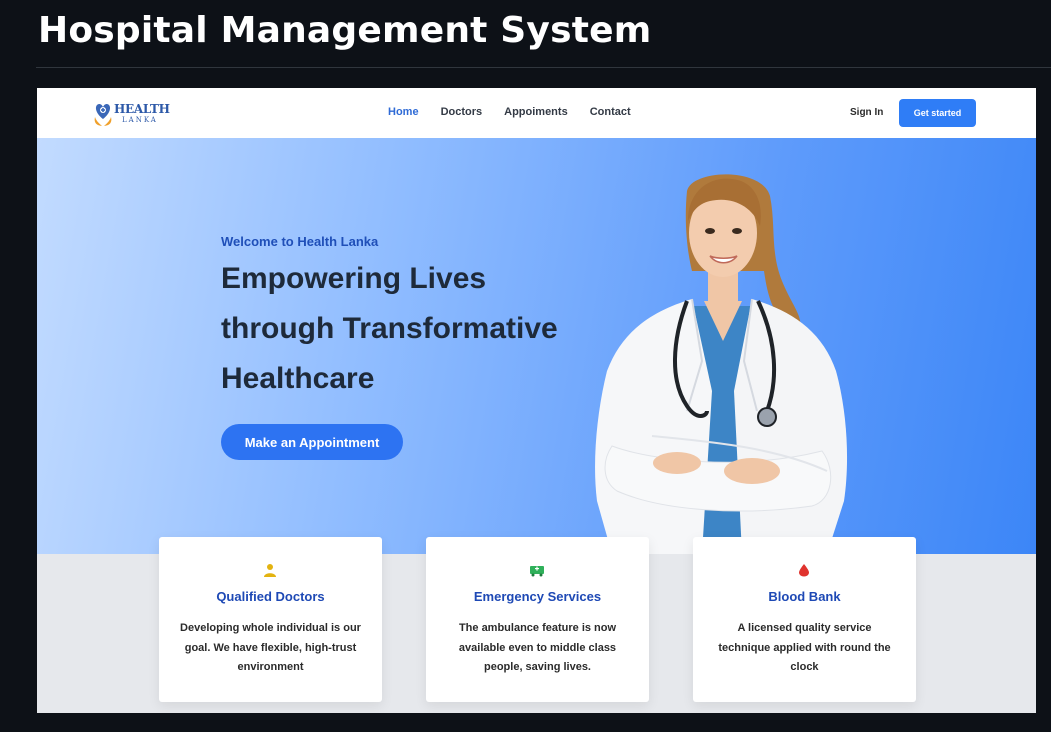 This screenshot has height=732, width=1051. I want to click on blood-drop-icon, so click(804, 570).